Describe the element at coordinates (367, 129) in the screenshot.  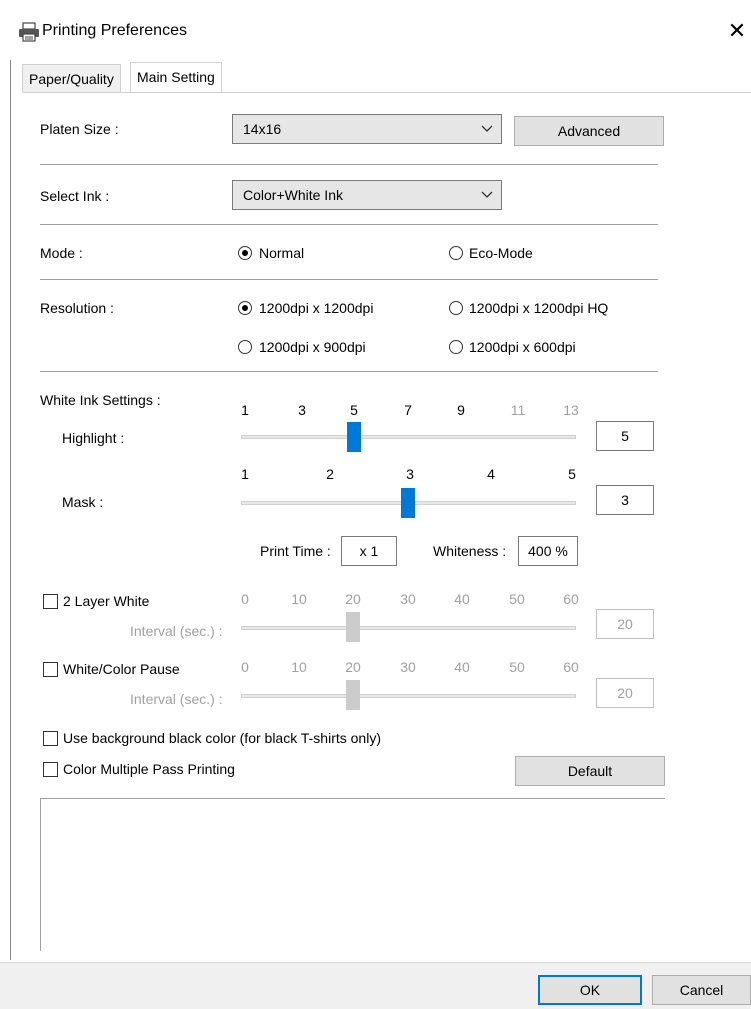
I see `platen-size-select: 14x16` at that location.